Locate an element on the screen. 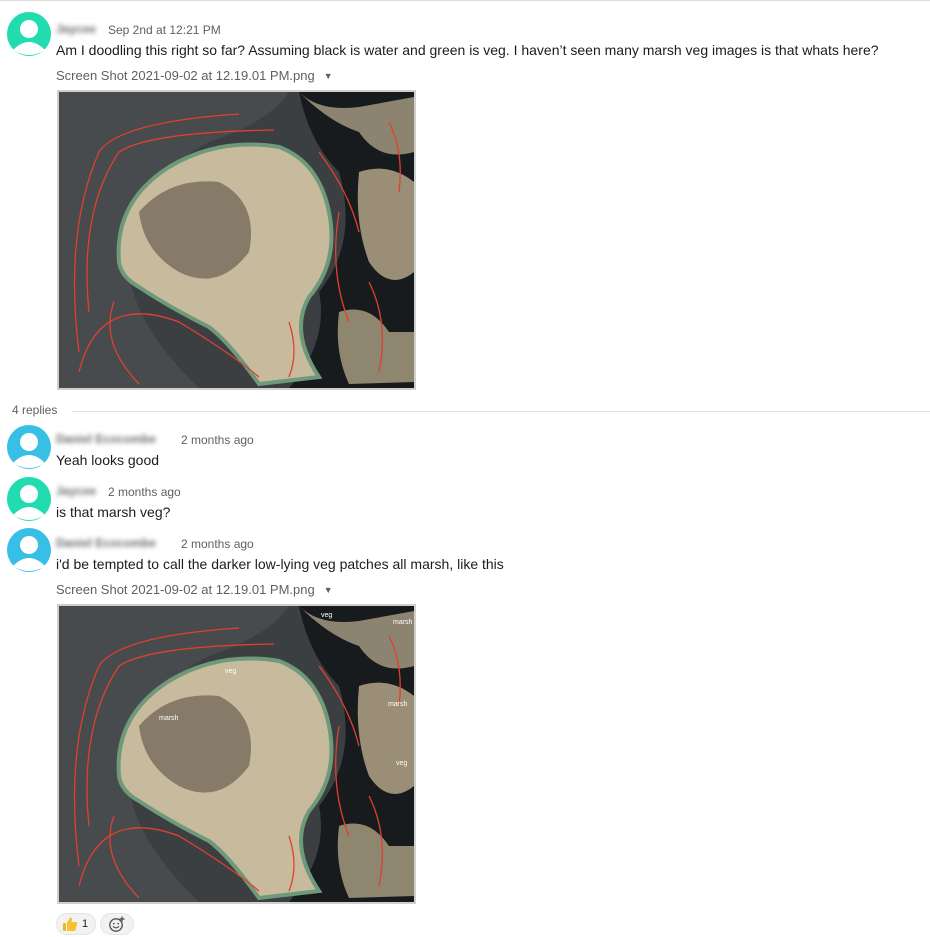 The height and width of the screenshot is (937, 930). attachment-image-annotated: veg marsh veg marsh marsh veg is located at coordinates (236, 754).